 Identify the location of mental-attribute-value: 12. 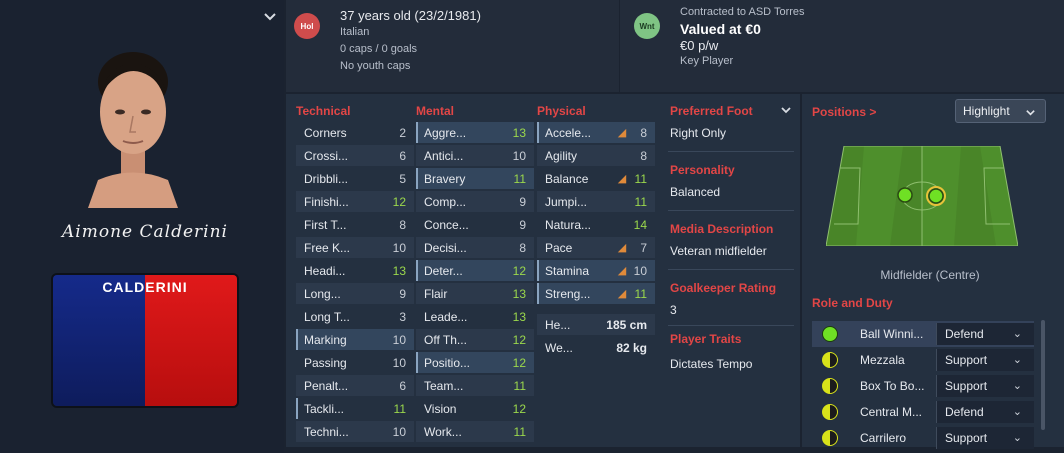
(519, 270).